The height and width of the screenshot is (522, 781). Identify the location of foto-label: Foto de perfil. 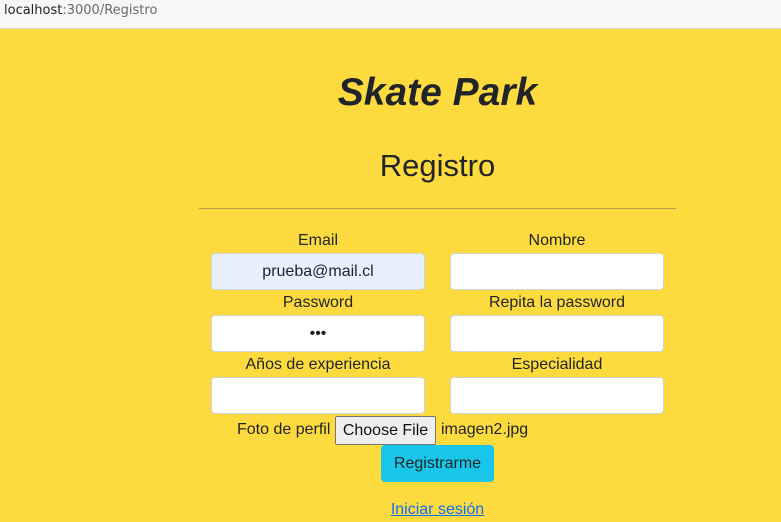
(284, 429).